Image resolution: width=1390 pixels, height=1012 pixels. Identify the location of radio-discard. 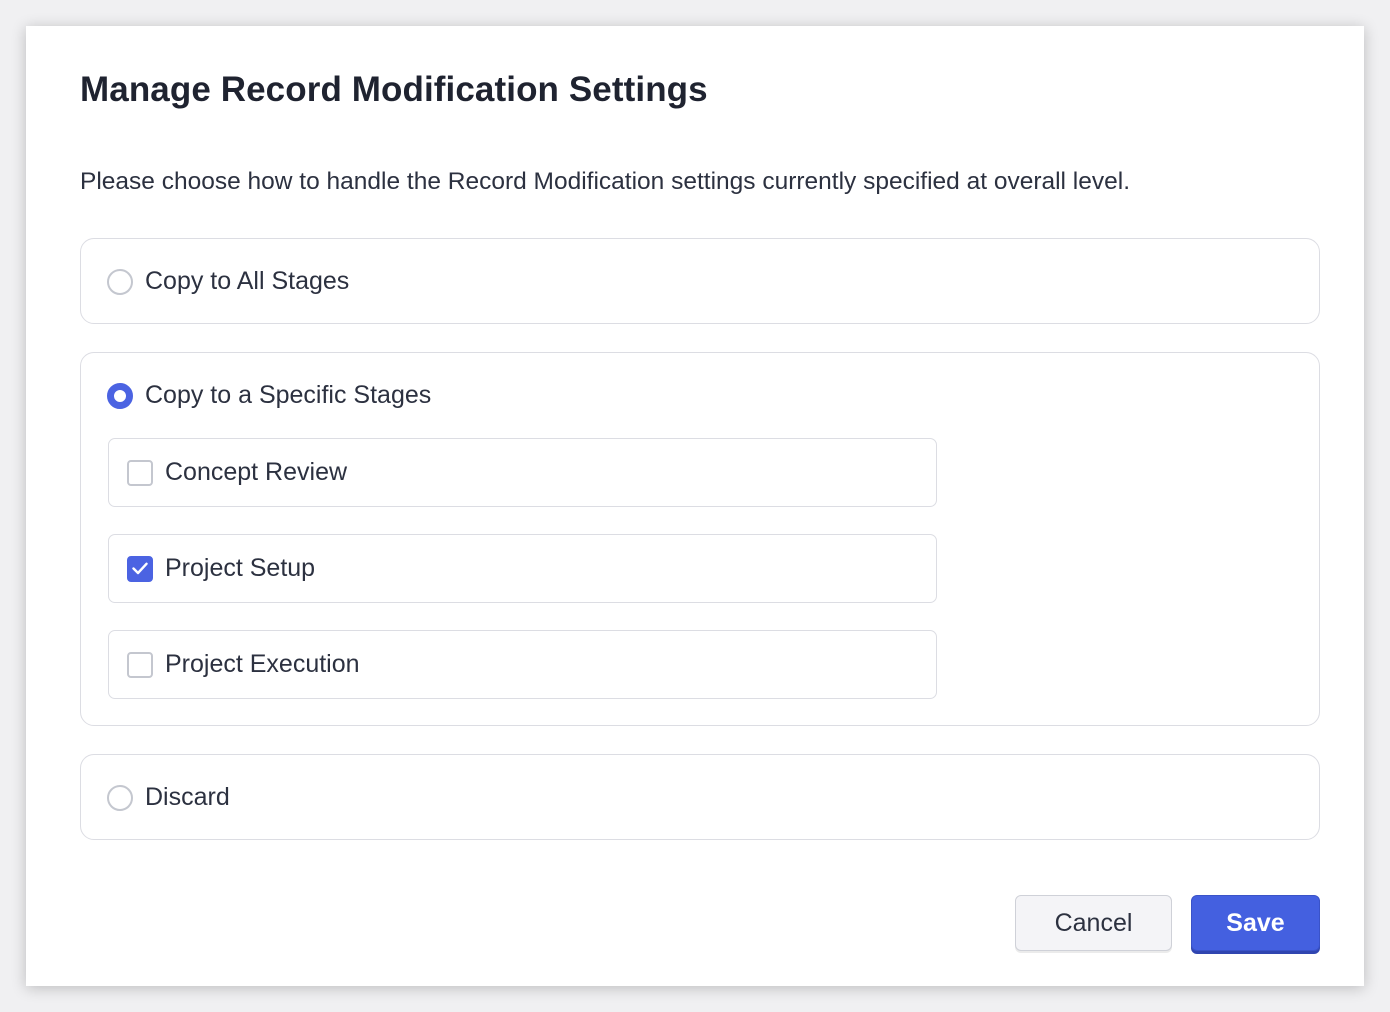
(120, 797).